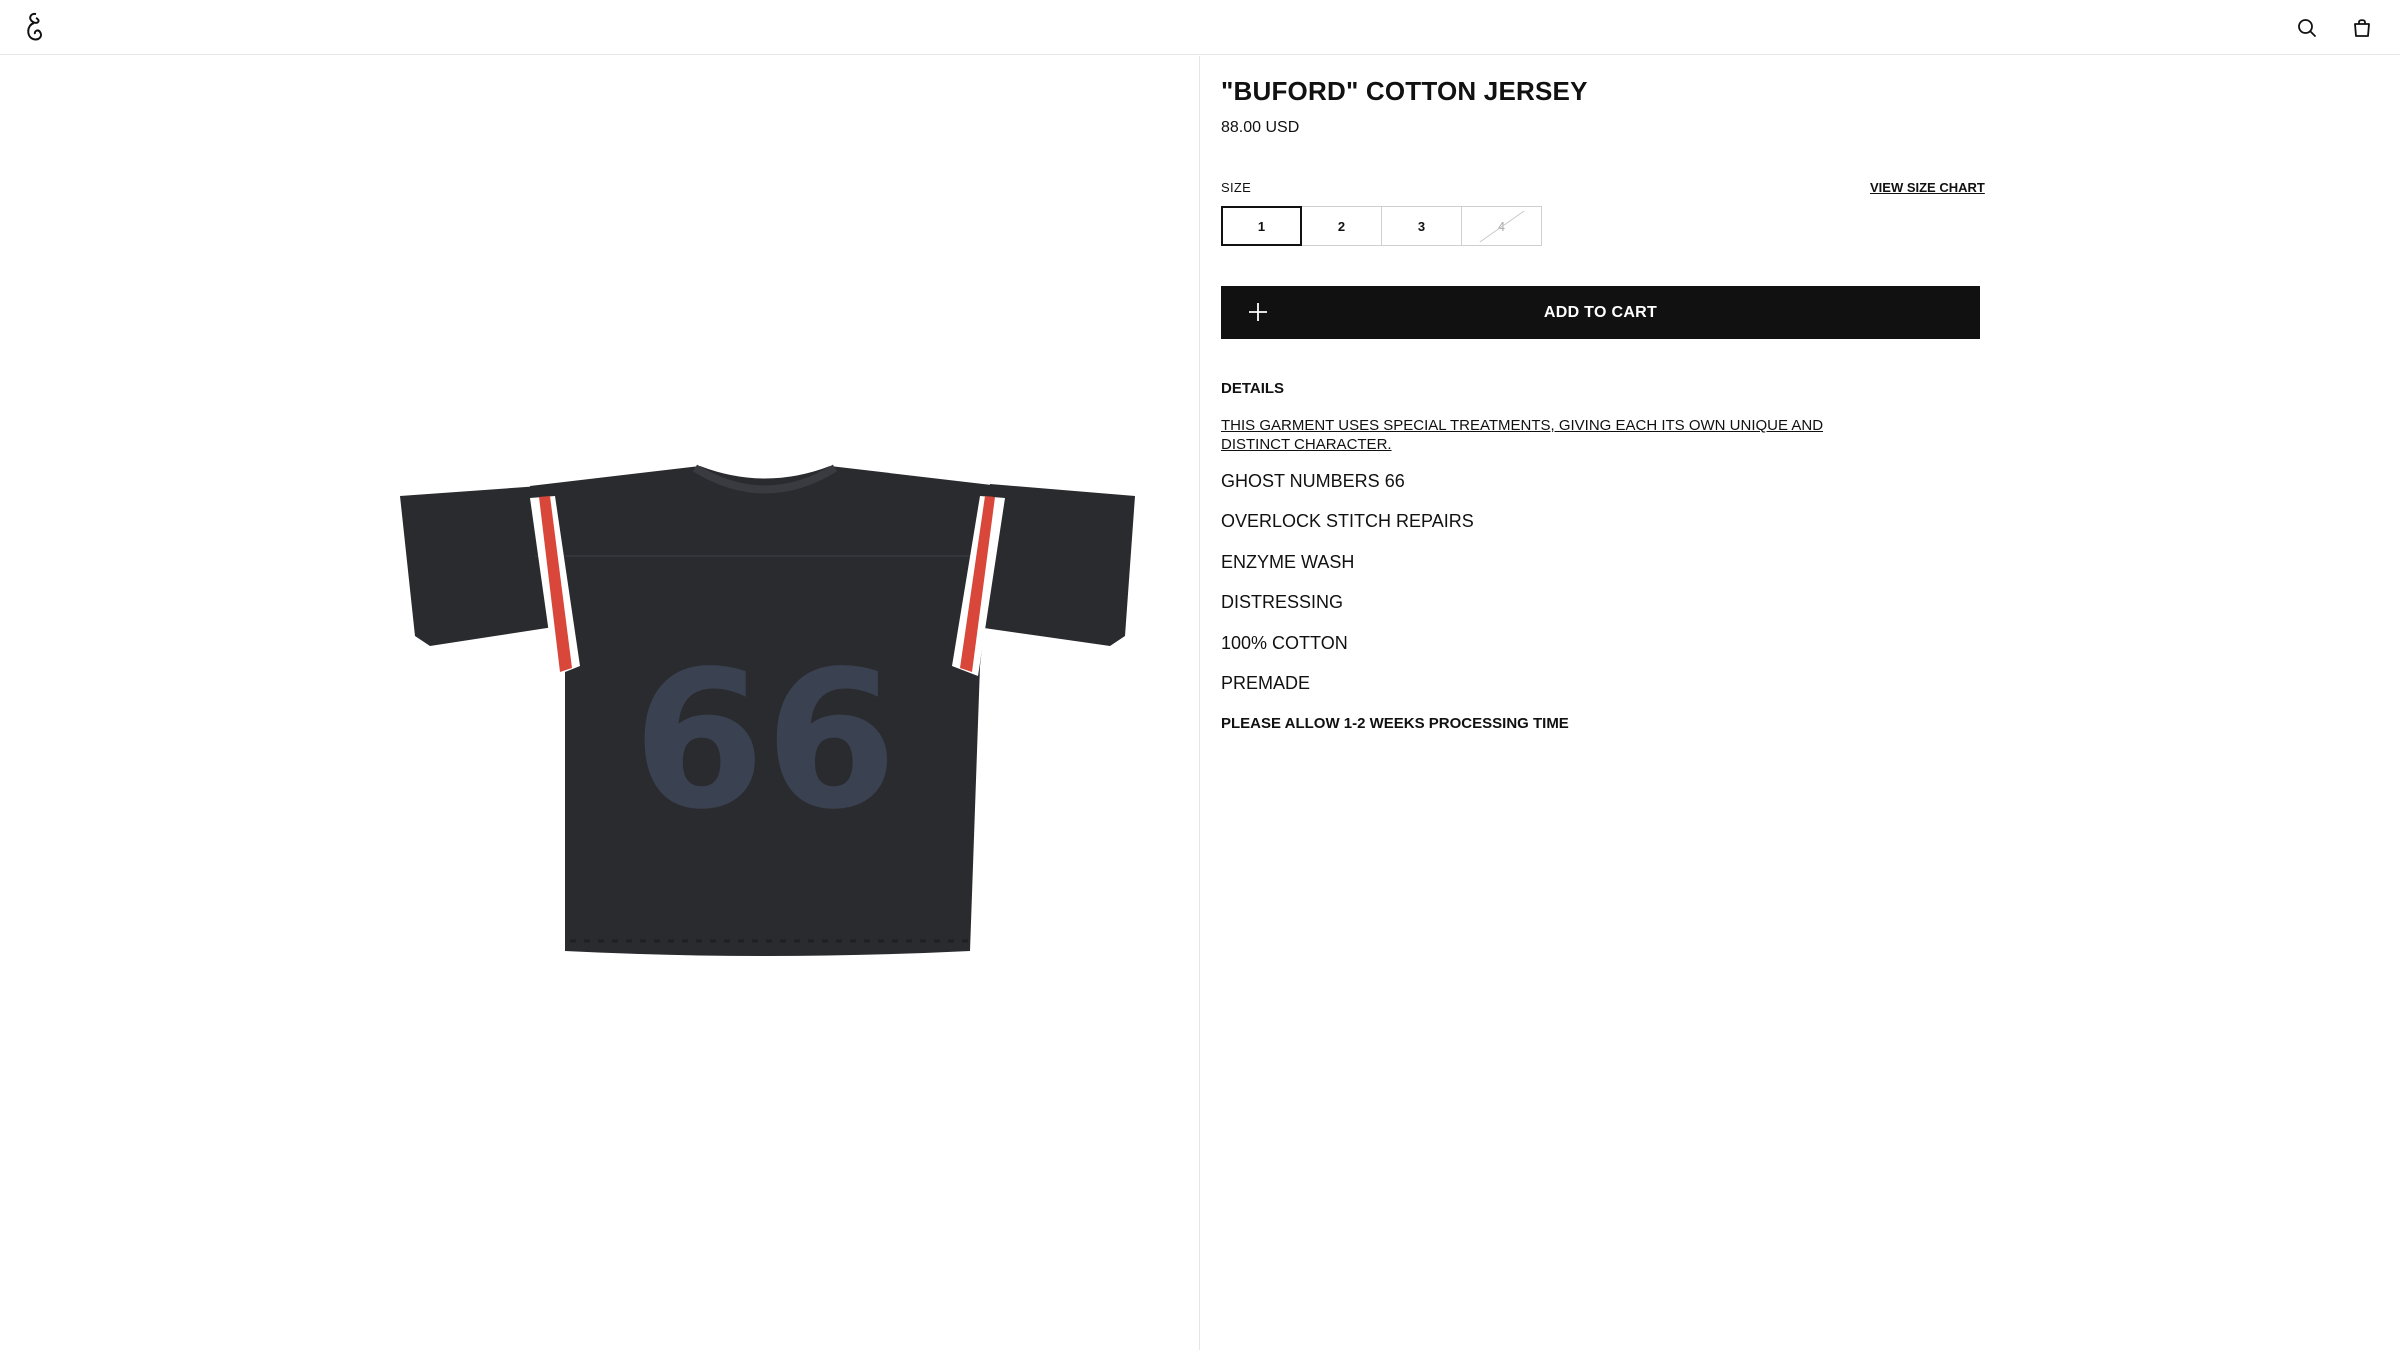 The image size is (2400, 1350). What do you see at coordinates (1313, 481) in the screenshot?
I see `feature-item: GHOST NUMBERS 66` at bounding box center [1313, 481].